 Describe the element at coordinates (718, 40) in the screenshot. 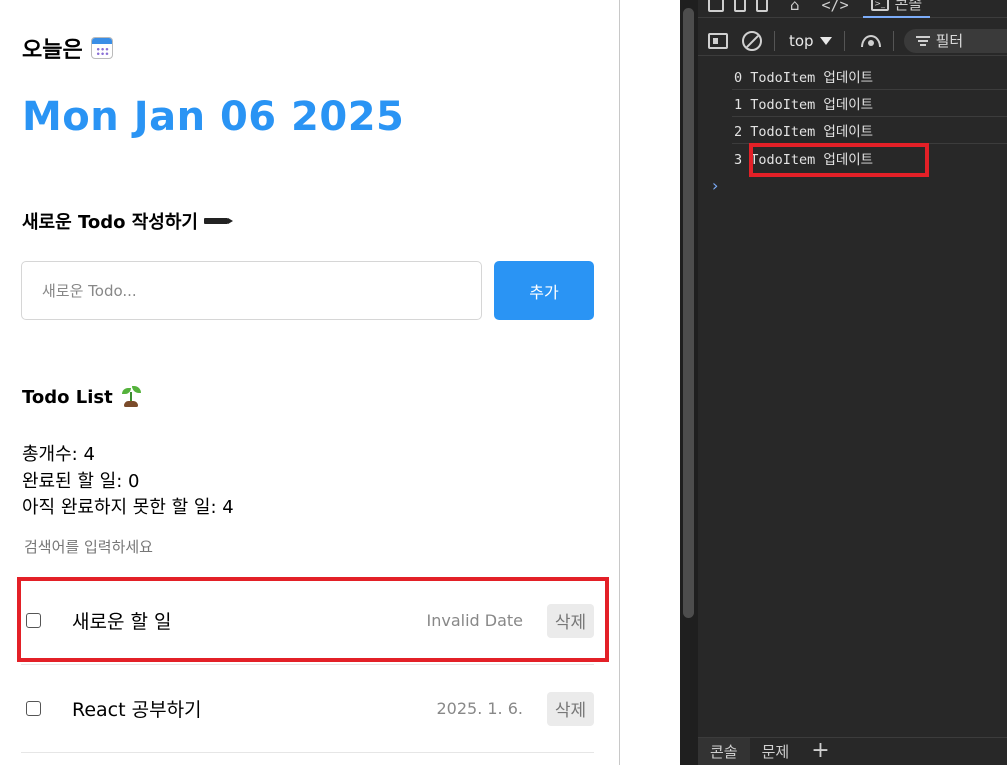

I see `sidebar-toggle-icon` at that location.